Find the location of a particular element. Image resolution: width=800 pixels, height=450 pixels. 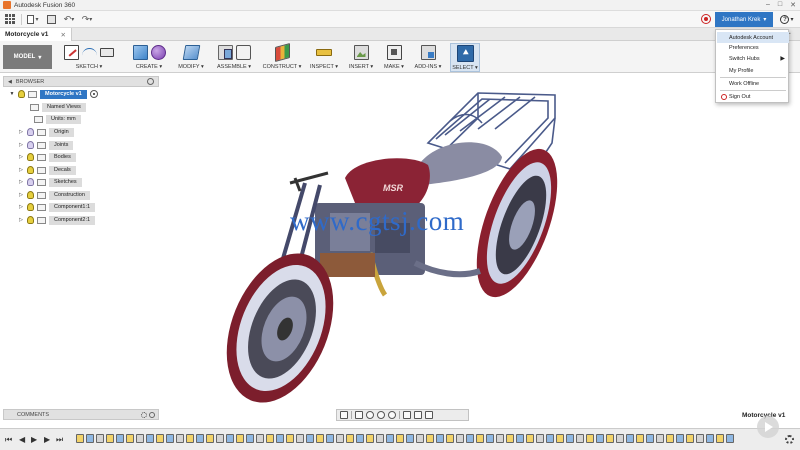

insert-image-icon is located at coordinates (361, 52).